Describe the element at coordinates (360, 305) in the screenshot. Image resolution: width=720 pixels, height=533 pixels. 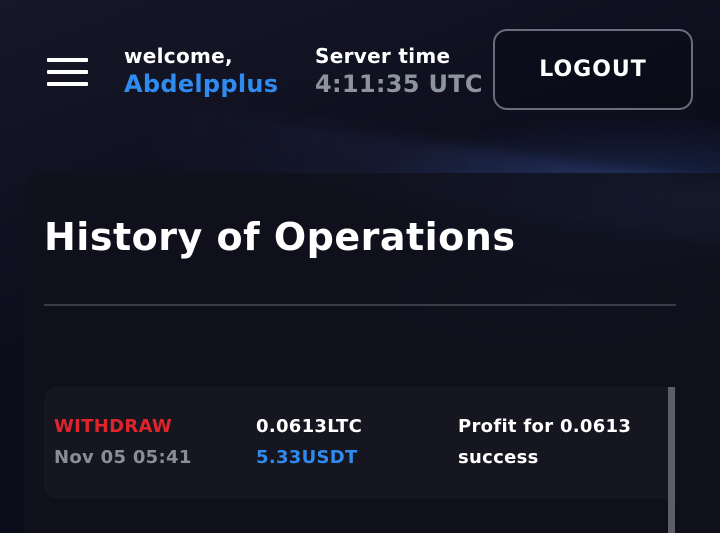
I see `divider` at that location.